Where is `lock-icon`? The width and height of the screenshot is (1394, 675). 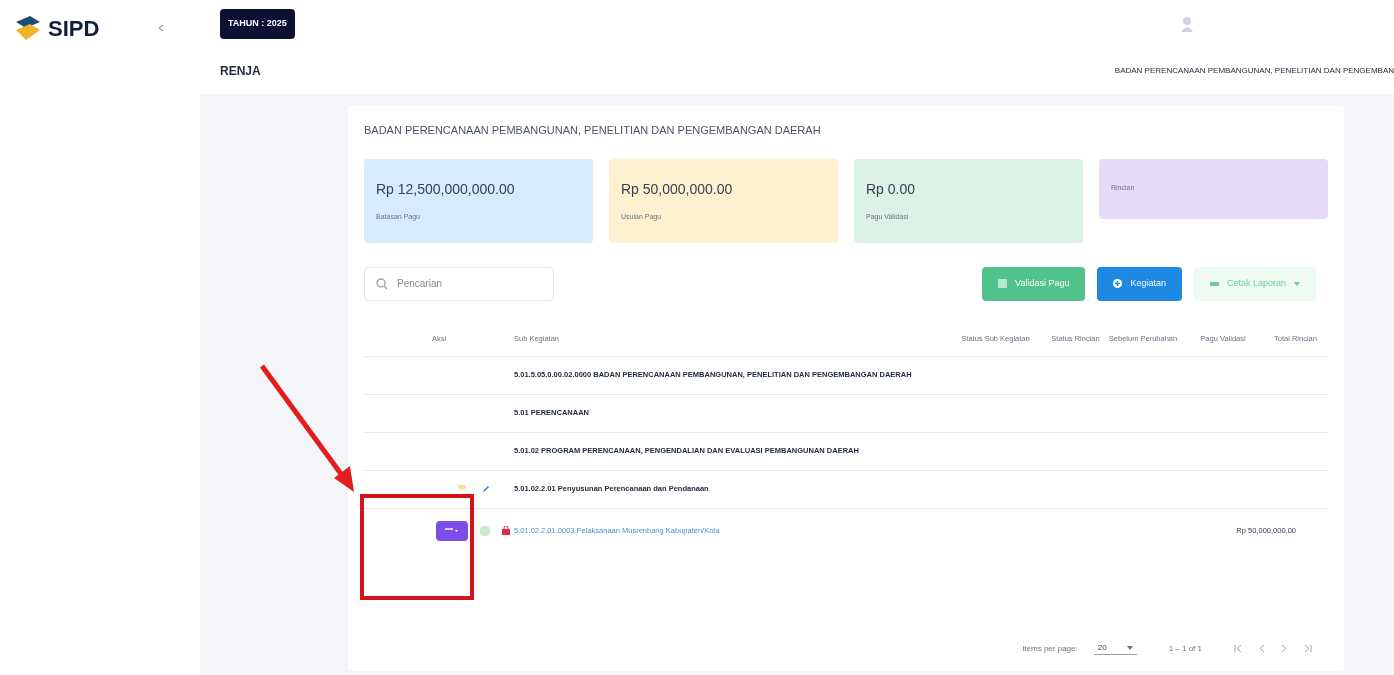 lock-icon is located at coordinates (506, 531).